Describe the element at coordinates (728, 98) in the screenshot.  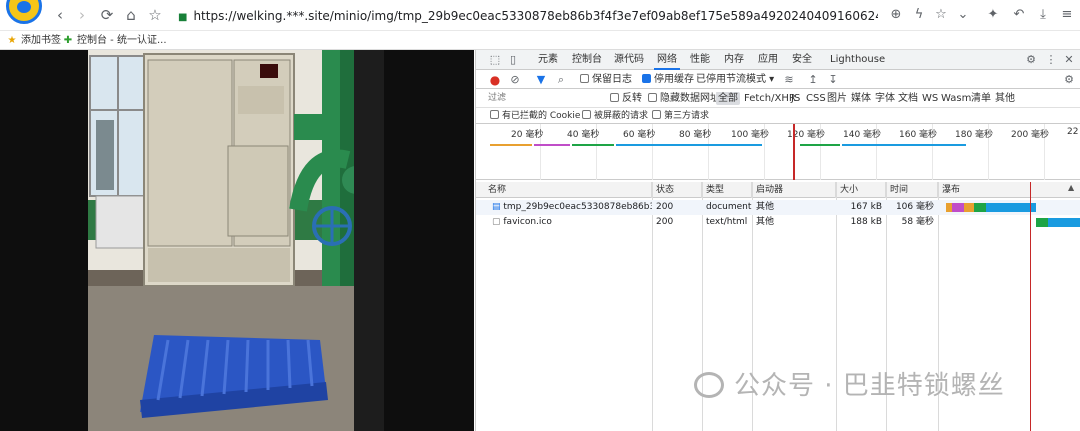
I see `filter-type-all: 全部` at that location.